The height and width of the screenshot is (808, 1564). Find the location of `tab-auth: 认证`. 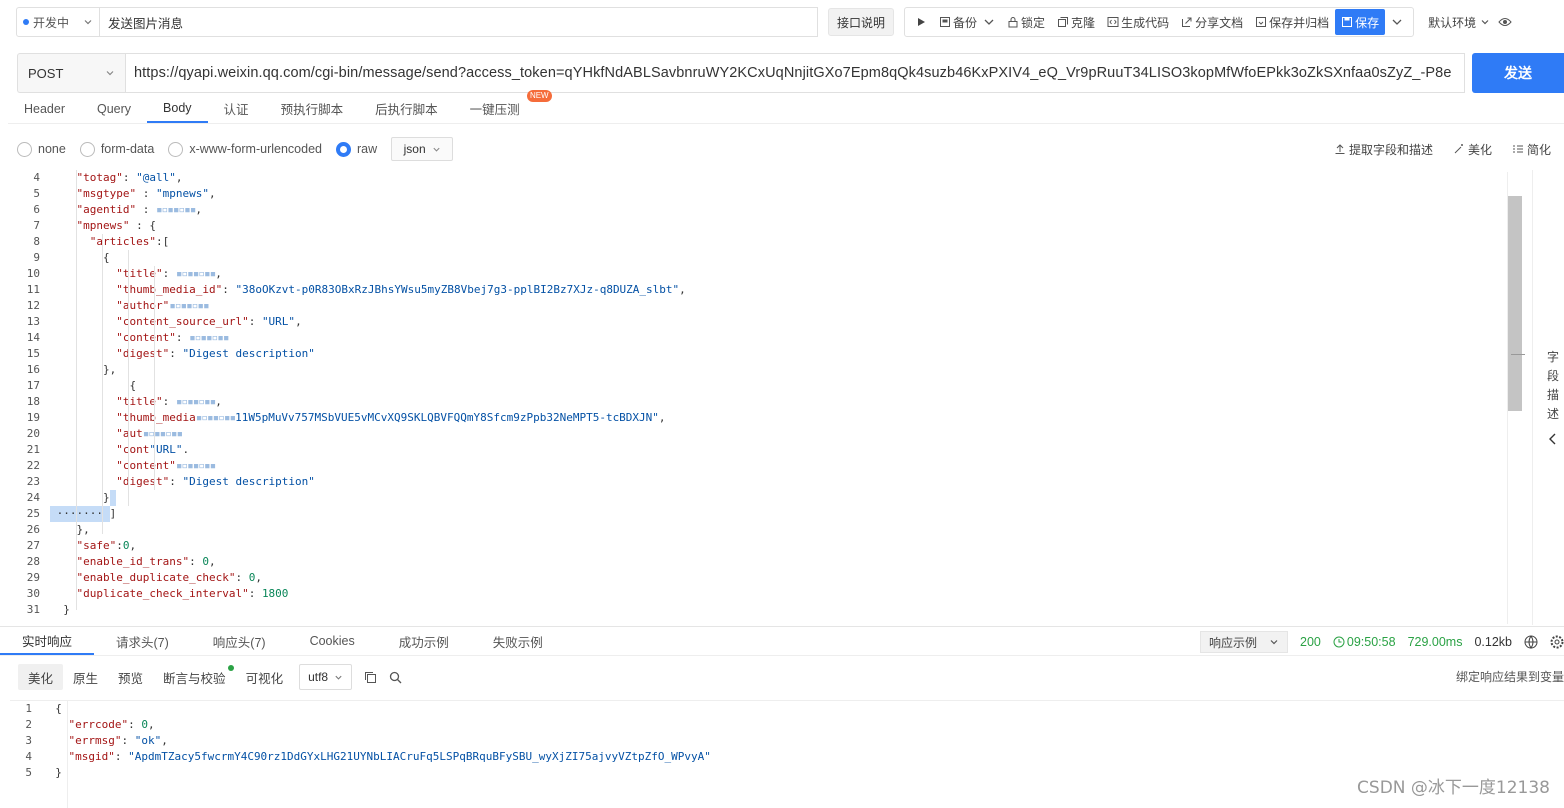

tab-auth: 认证 is located at coordinates (236, 108).